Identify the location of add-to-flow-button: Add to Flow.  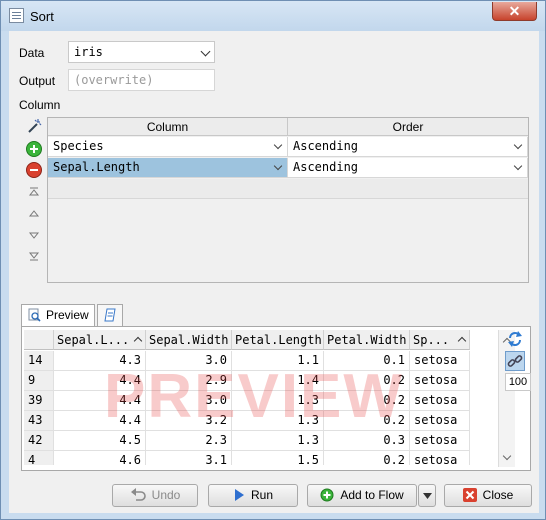
(362, 495).